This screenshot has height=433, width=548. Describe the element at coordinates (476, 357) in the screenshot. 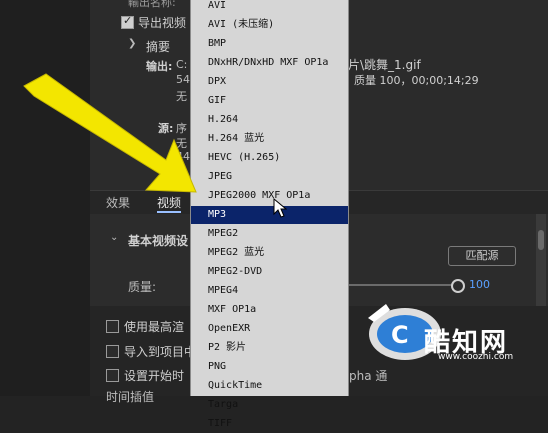

I see `watermark-url-text: www.coozhi.com` at that location.